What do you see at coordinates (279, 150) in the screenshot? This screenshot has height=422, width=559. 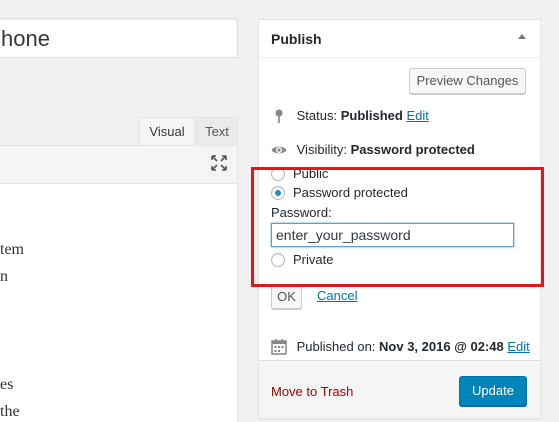 I see `eye-icon` at bounding box center [279, 150].